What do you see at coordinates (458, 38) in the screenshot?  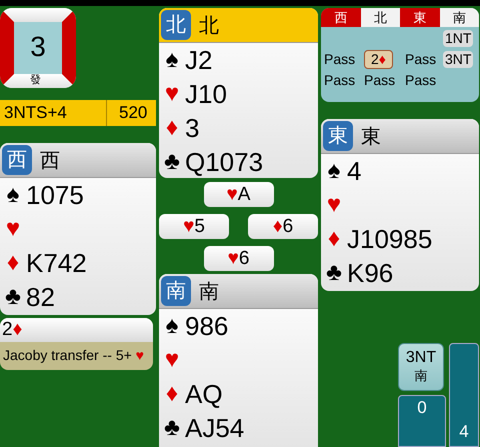 I see `bid-call: 1NT` at bounding box center [458, 38].